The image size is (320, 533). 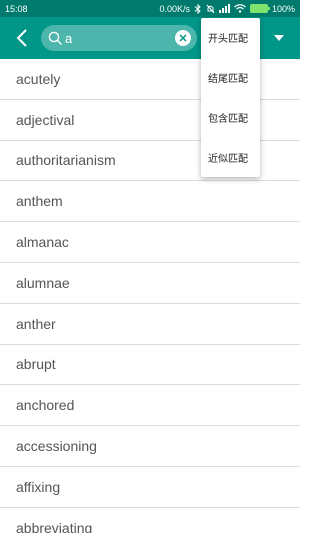 I want to click on list-item: affixing, so click(x=150, y=487).